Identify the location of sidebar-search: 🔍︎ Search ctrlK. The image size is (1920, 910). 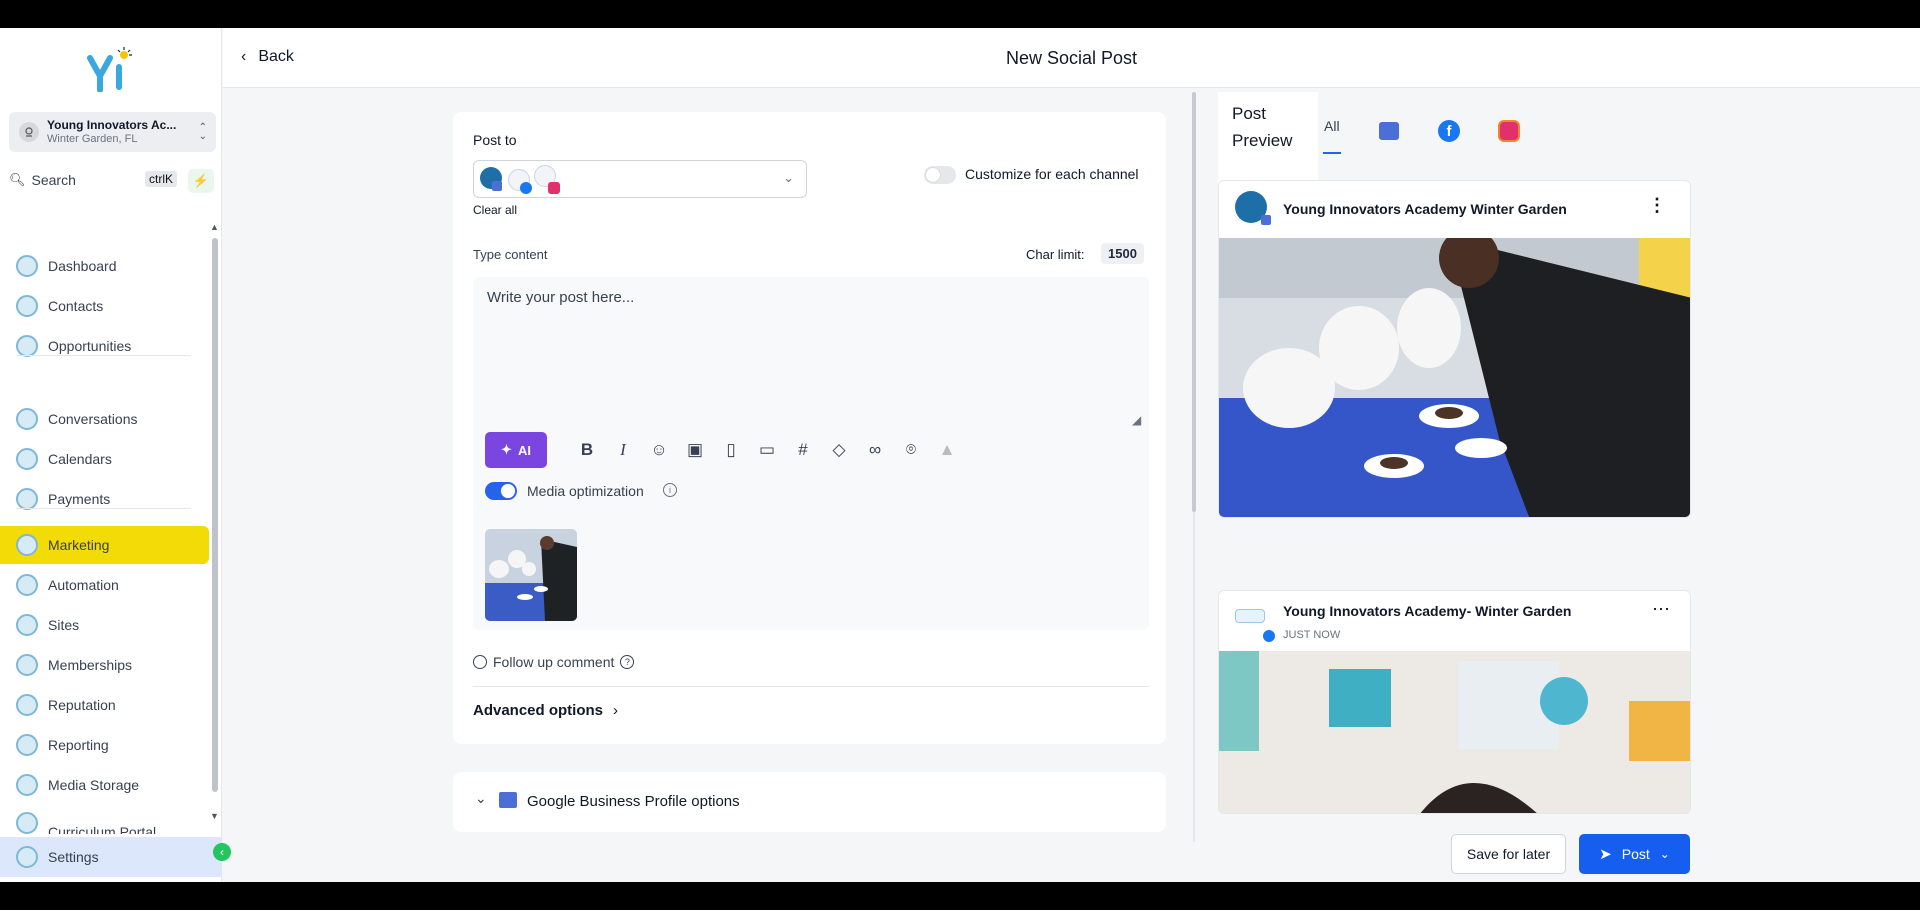
(94, 180).